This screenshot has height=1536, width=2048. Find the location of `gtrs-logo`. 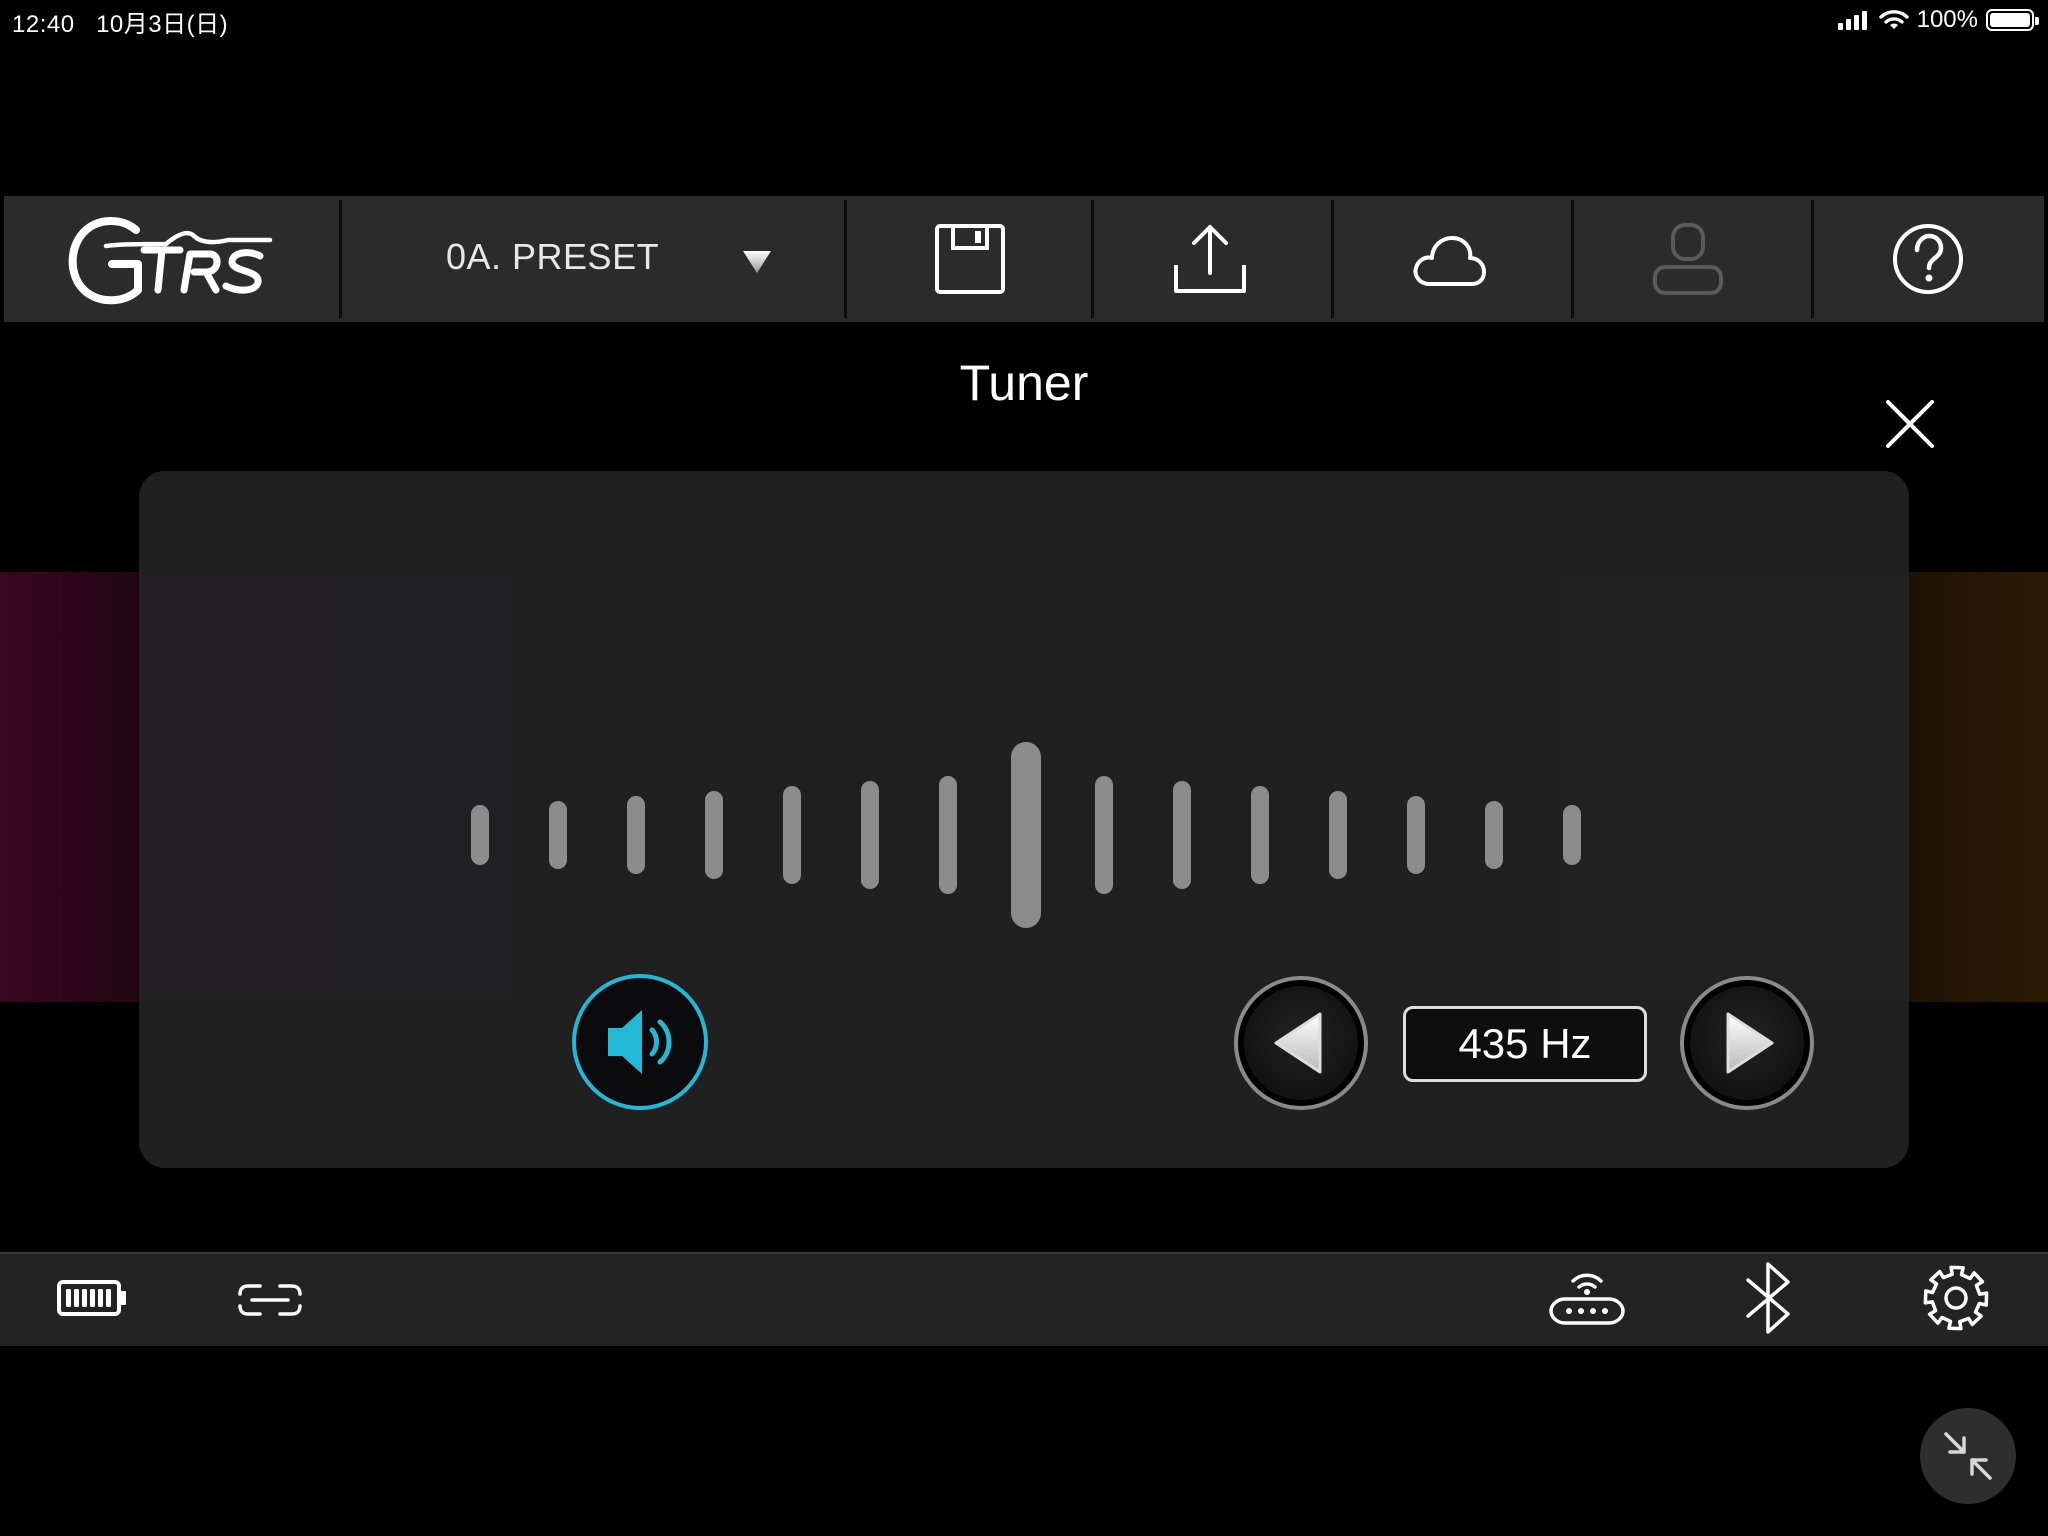

gtrs-logo is located at coordinates (170, 260).